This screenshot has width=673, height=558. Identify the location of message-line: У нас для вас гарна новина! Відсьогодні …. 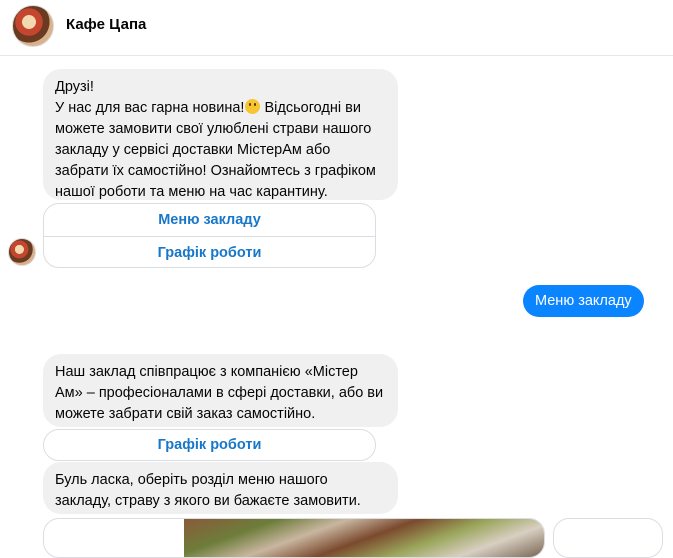
(208, 107).